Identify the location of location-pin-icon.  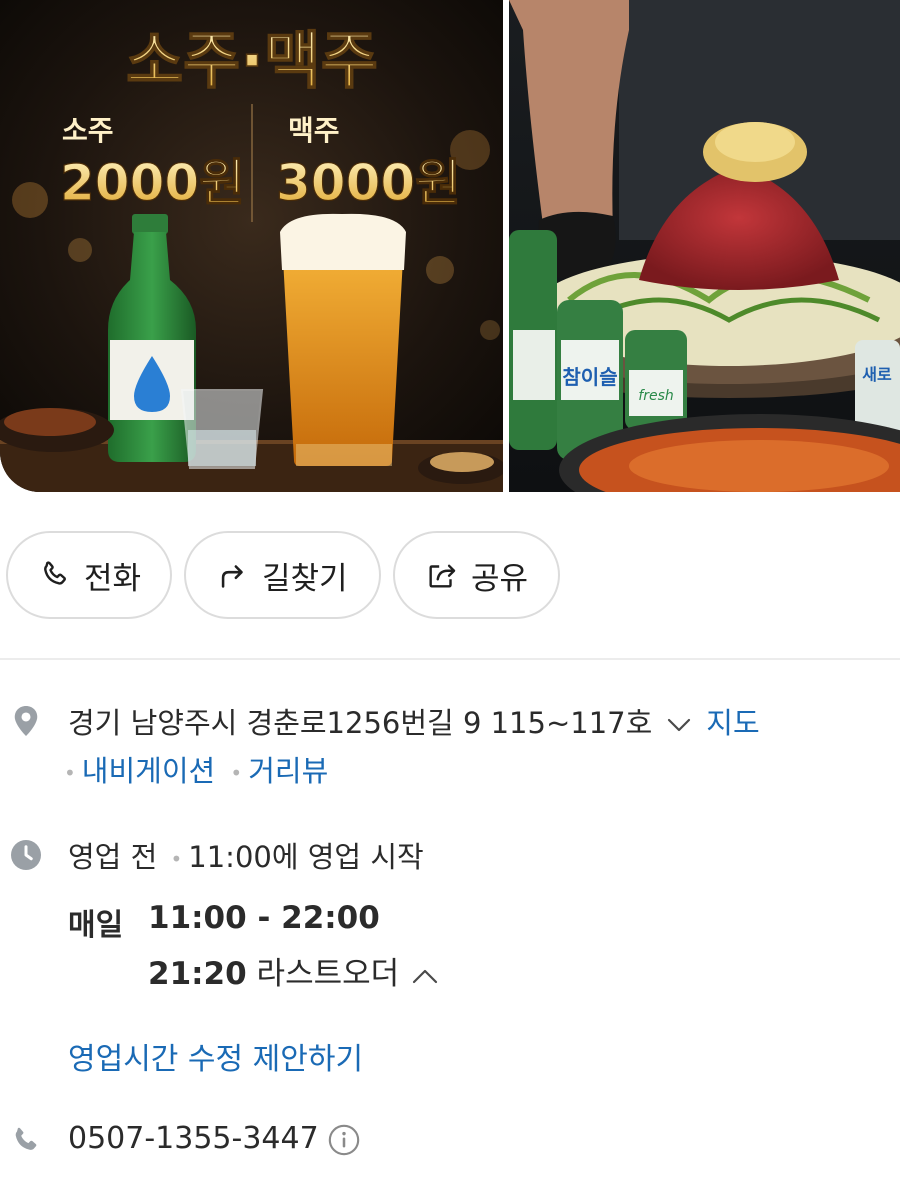
(26, 721).